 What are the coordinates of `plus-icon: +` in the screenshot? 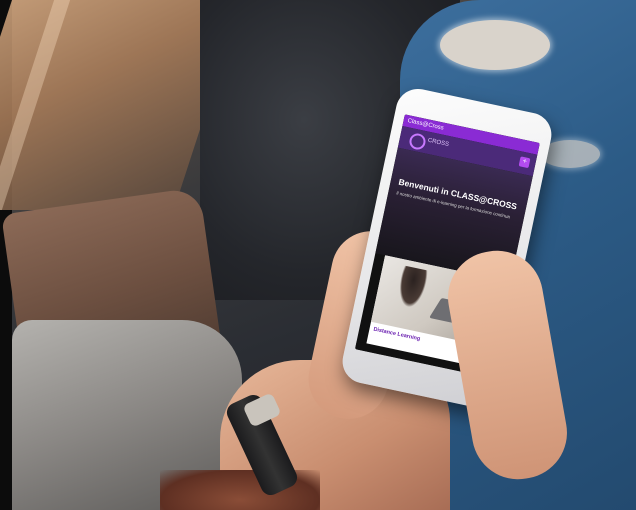 It's located at (524, 162).